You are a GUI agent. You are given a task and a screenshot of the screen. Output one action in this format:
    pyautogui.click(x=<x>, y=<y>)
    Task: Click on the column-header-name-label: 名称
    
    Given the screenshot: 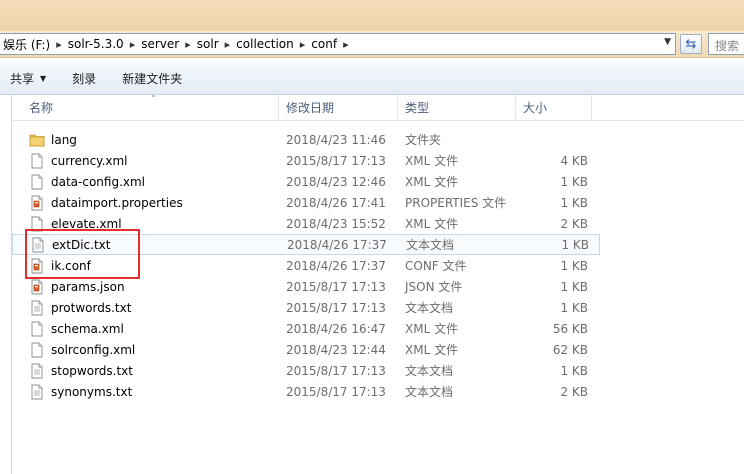 What is the action you would take?
    pyautogui.click(x=41, y=108)
    